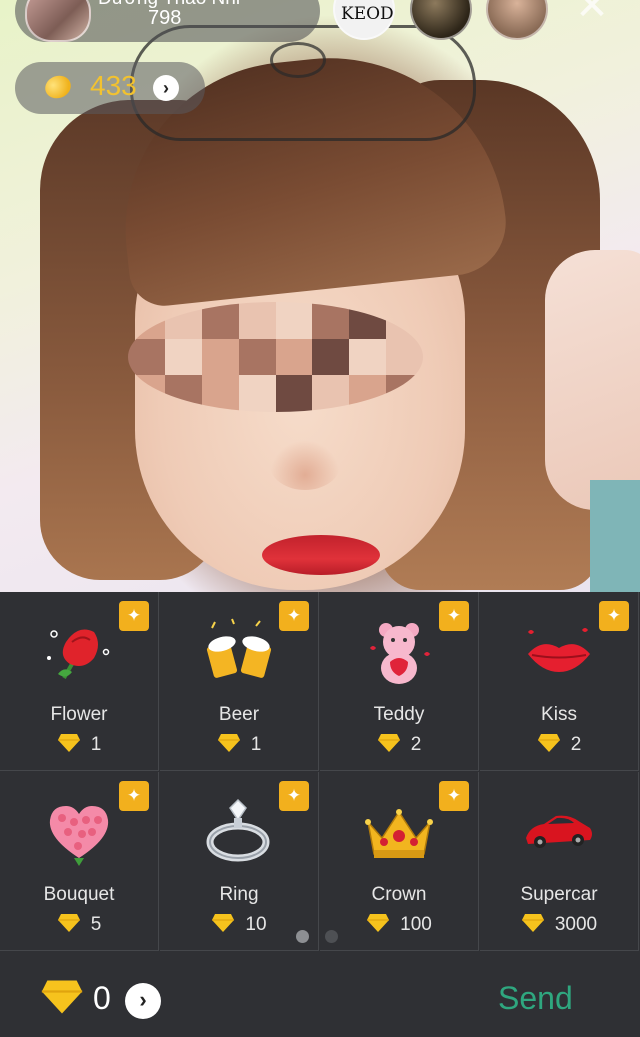  Describe the element at coordinates (331, 936) in the screenshot. I see `page-dot` at that location.